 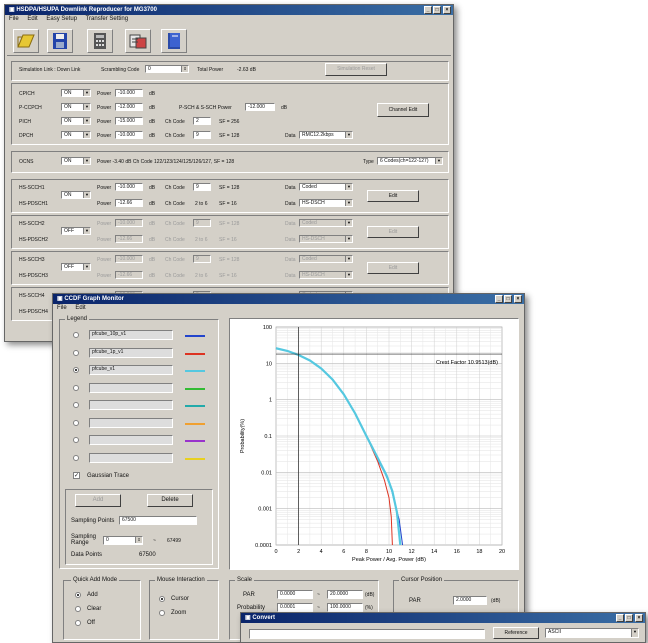 What do you see at coordinates (295, 607) in the screenshot?
I see `scale-prob-from-input: 0.0001` at bounding box center [295, 607].